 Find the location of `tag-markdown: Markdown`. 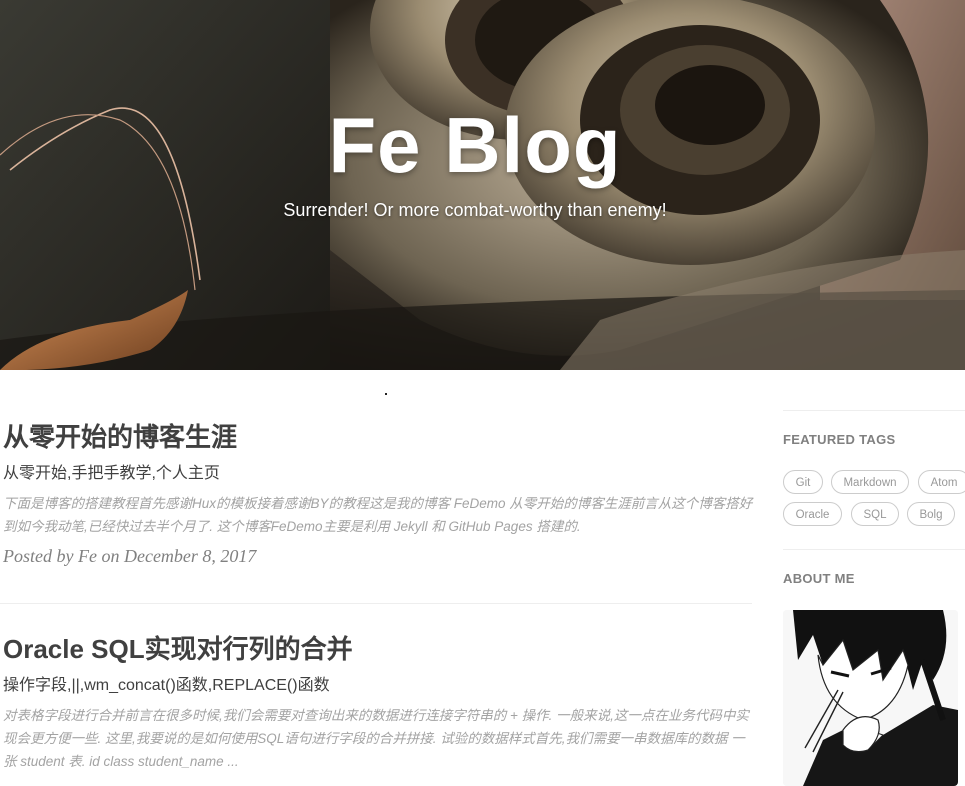

tag-markdown: Markdown is located at coordinates (870, 482).